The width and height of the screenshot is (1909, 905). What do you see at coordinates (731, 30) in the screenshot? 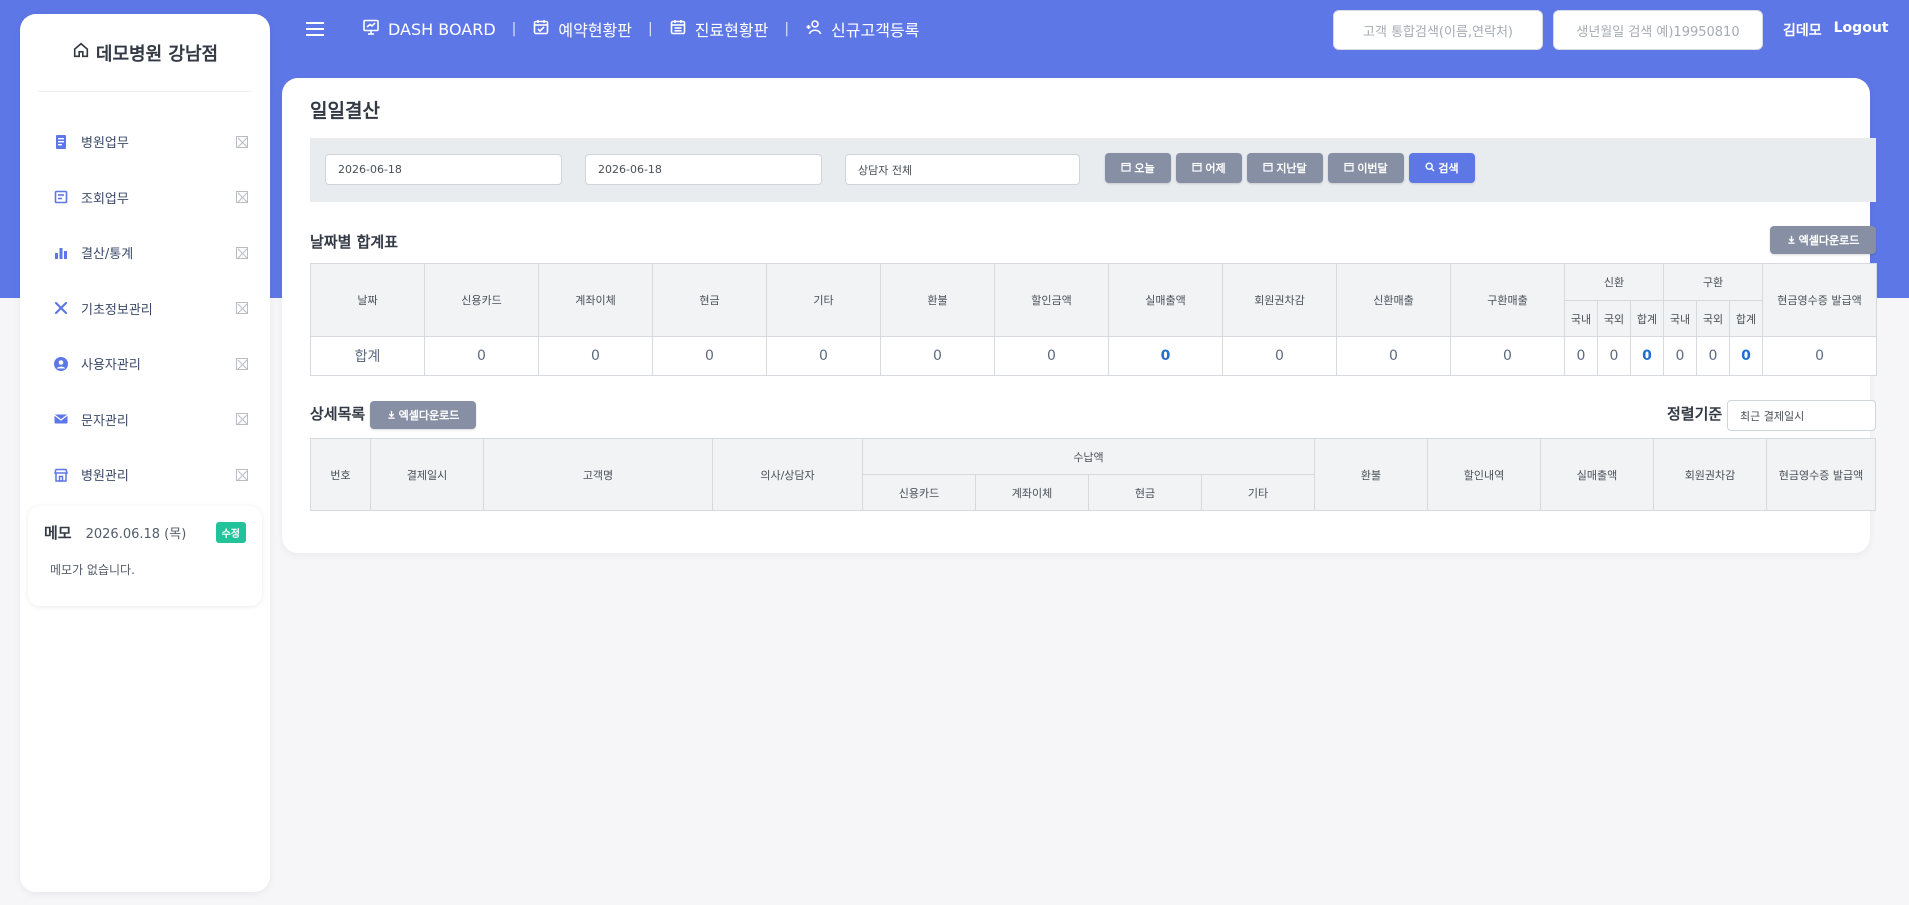
I see `nav-treatment-label: 진료현황판` at bounding box center [731, 30].